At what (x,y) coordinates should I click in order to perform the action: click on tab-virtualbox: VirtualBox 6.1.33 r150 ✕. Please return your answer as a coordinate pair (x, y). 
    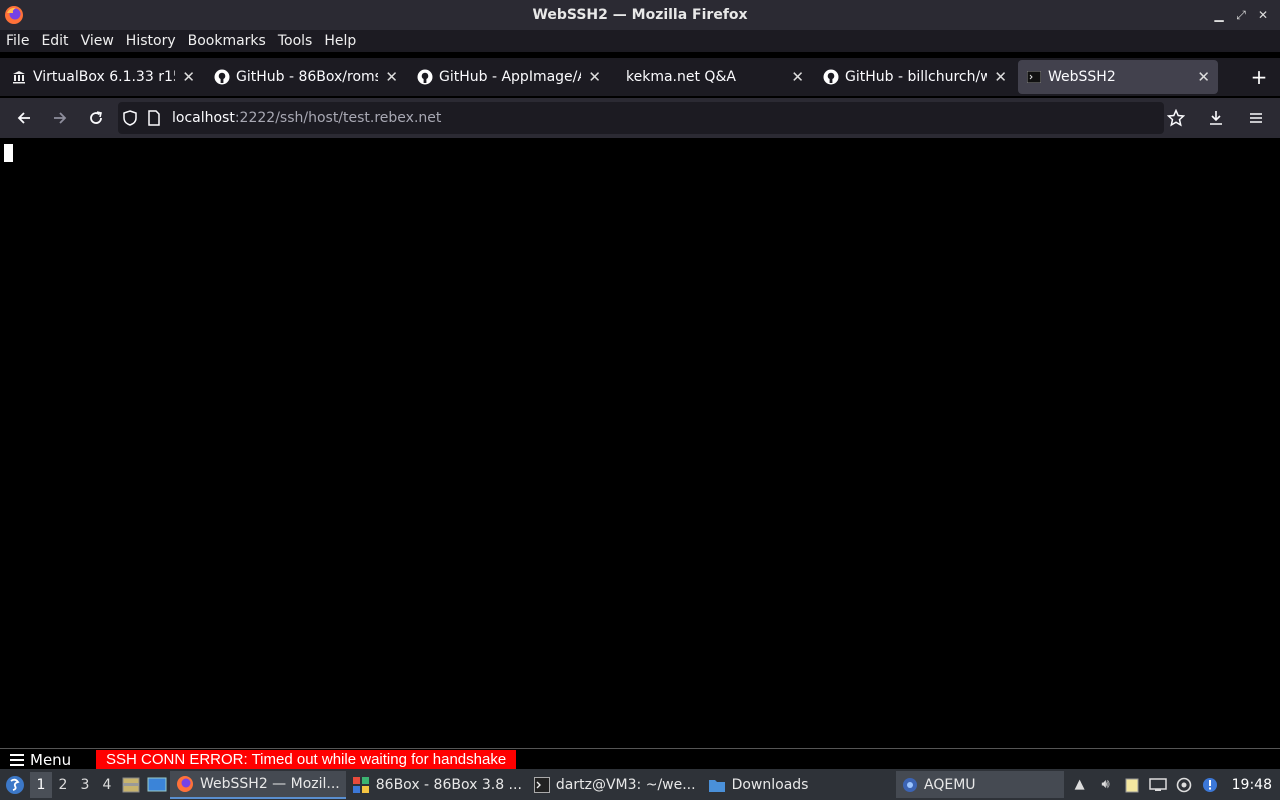
    Looking at the image, I should click on (103, 77).